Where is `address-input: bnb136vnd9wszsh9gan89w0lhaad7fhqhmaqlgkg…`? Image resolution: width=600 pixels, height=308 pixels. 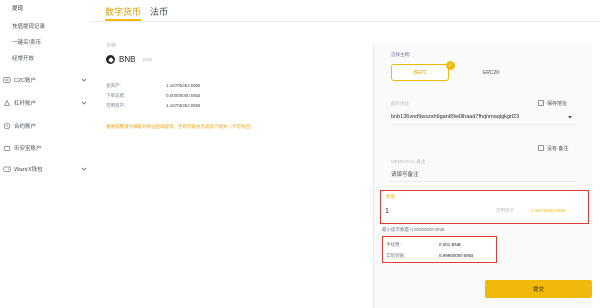
address-input: bnb136vnd9wszsh9gan89w0lhaad7fhqhmaqlgkg… is located at coordinates (455, 117).